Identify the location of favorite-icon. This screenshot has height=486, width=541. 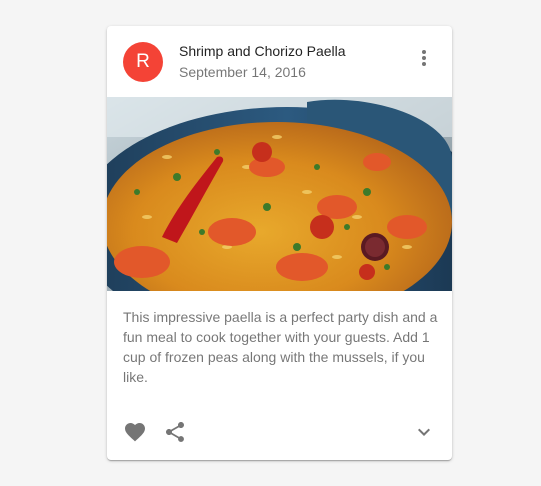
(135, 432).